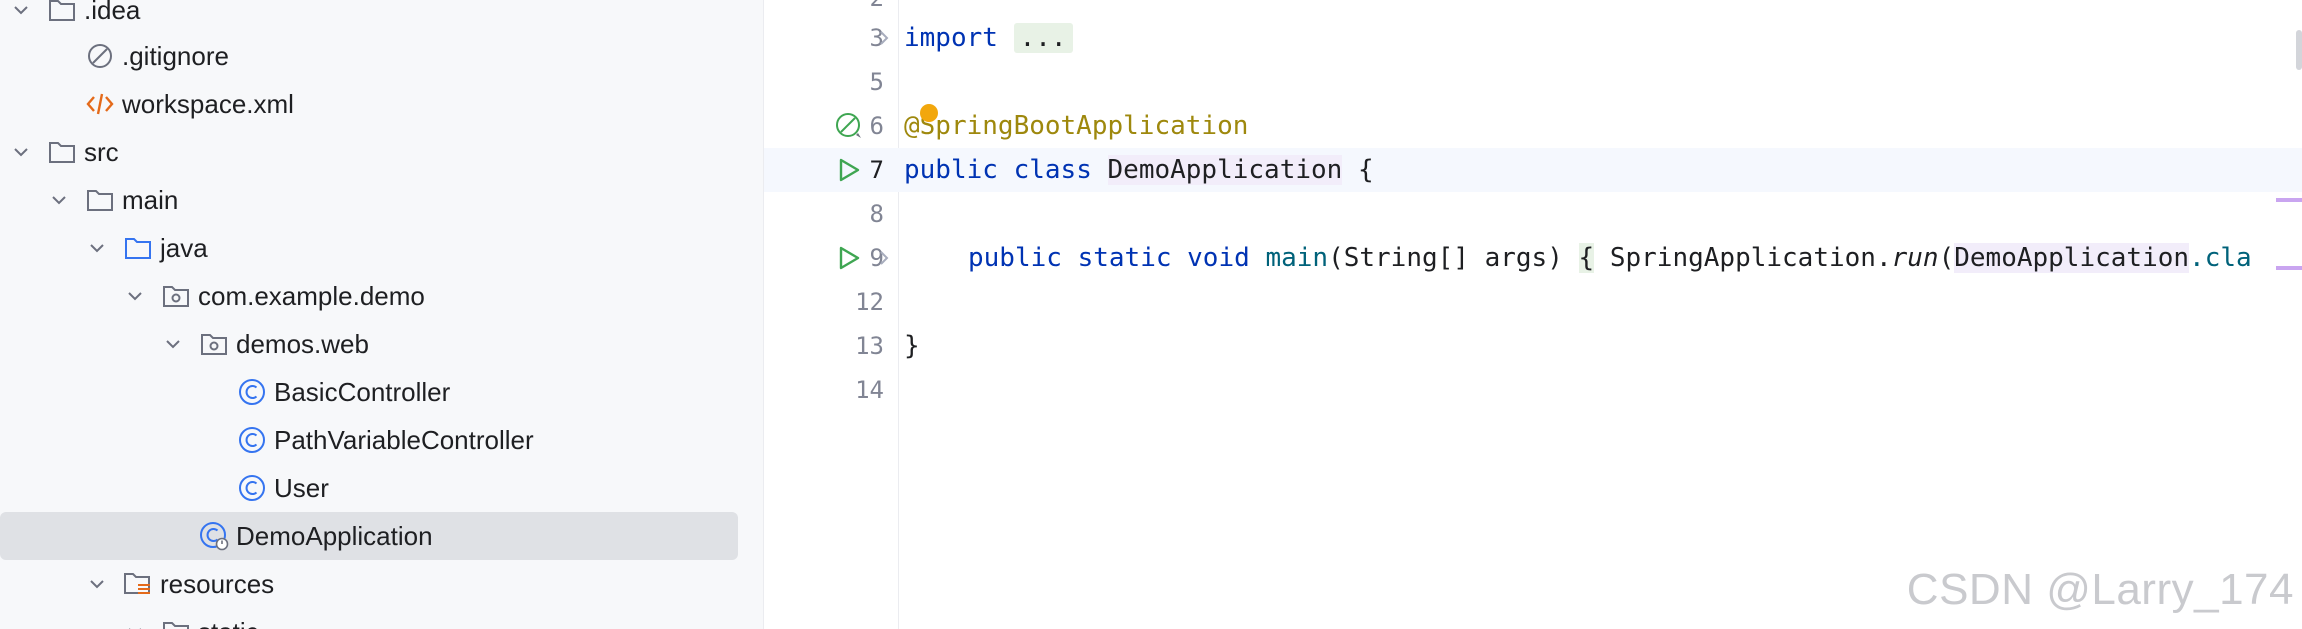 This screenshot has width=2302, height=629. I want to click on usage-marker, so click(2289, 268).